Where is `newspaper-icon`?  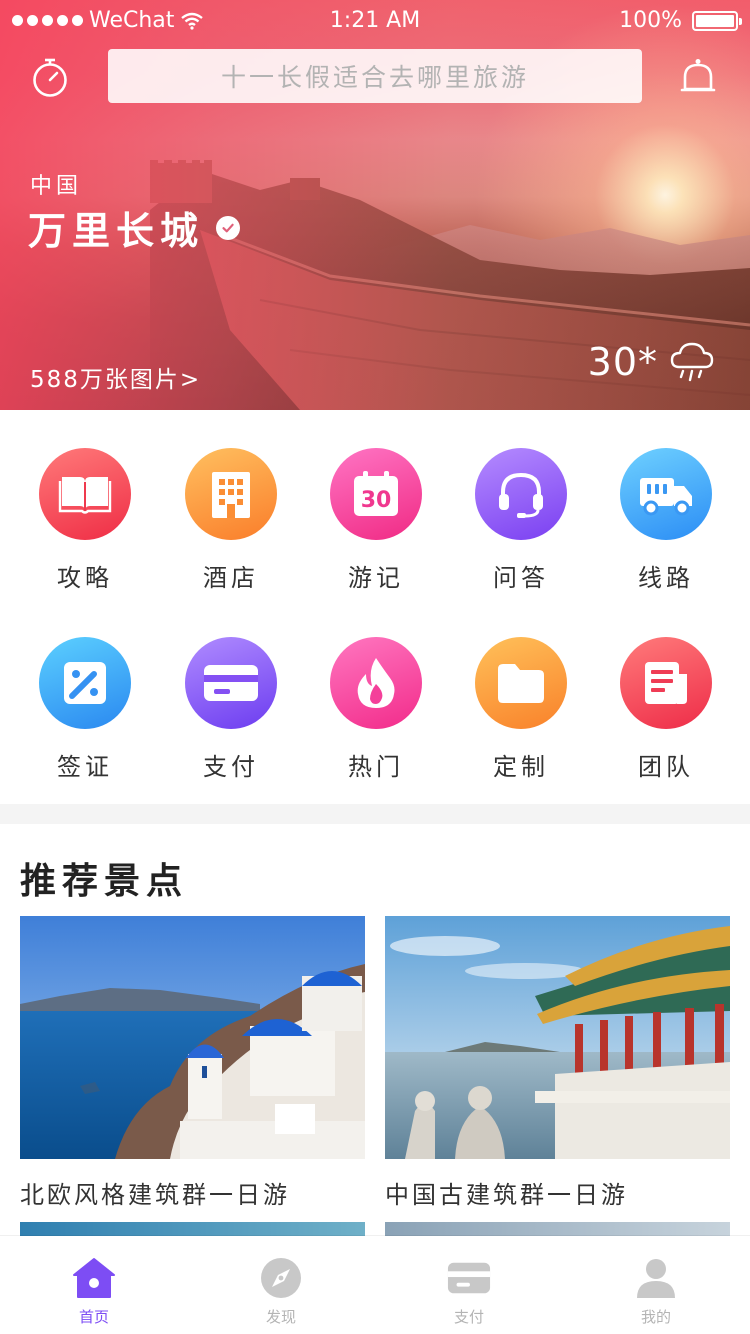 newspaper-icon is located at coordinates (666, 683).